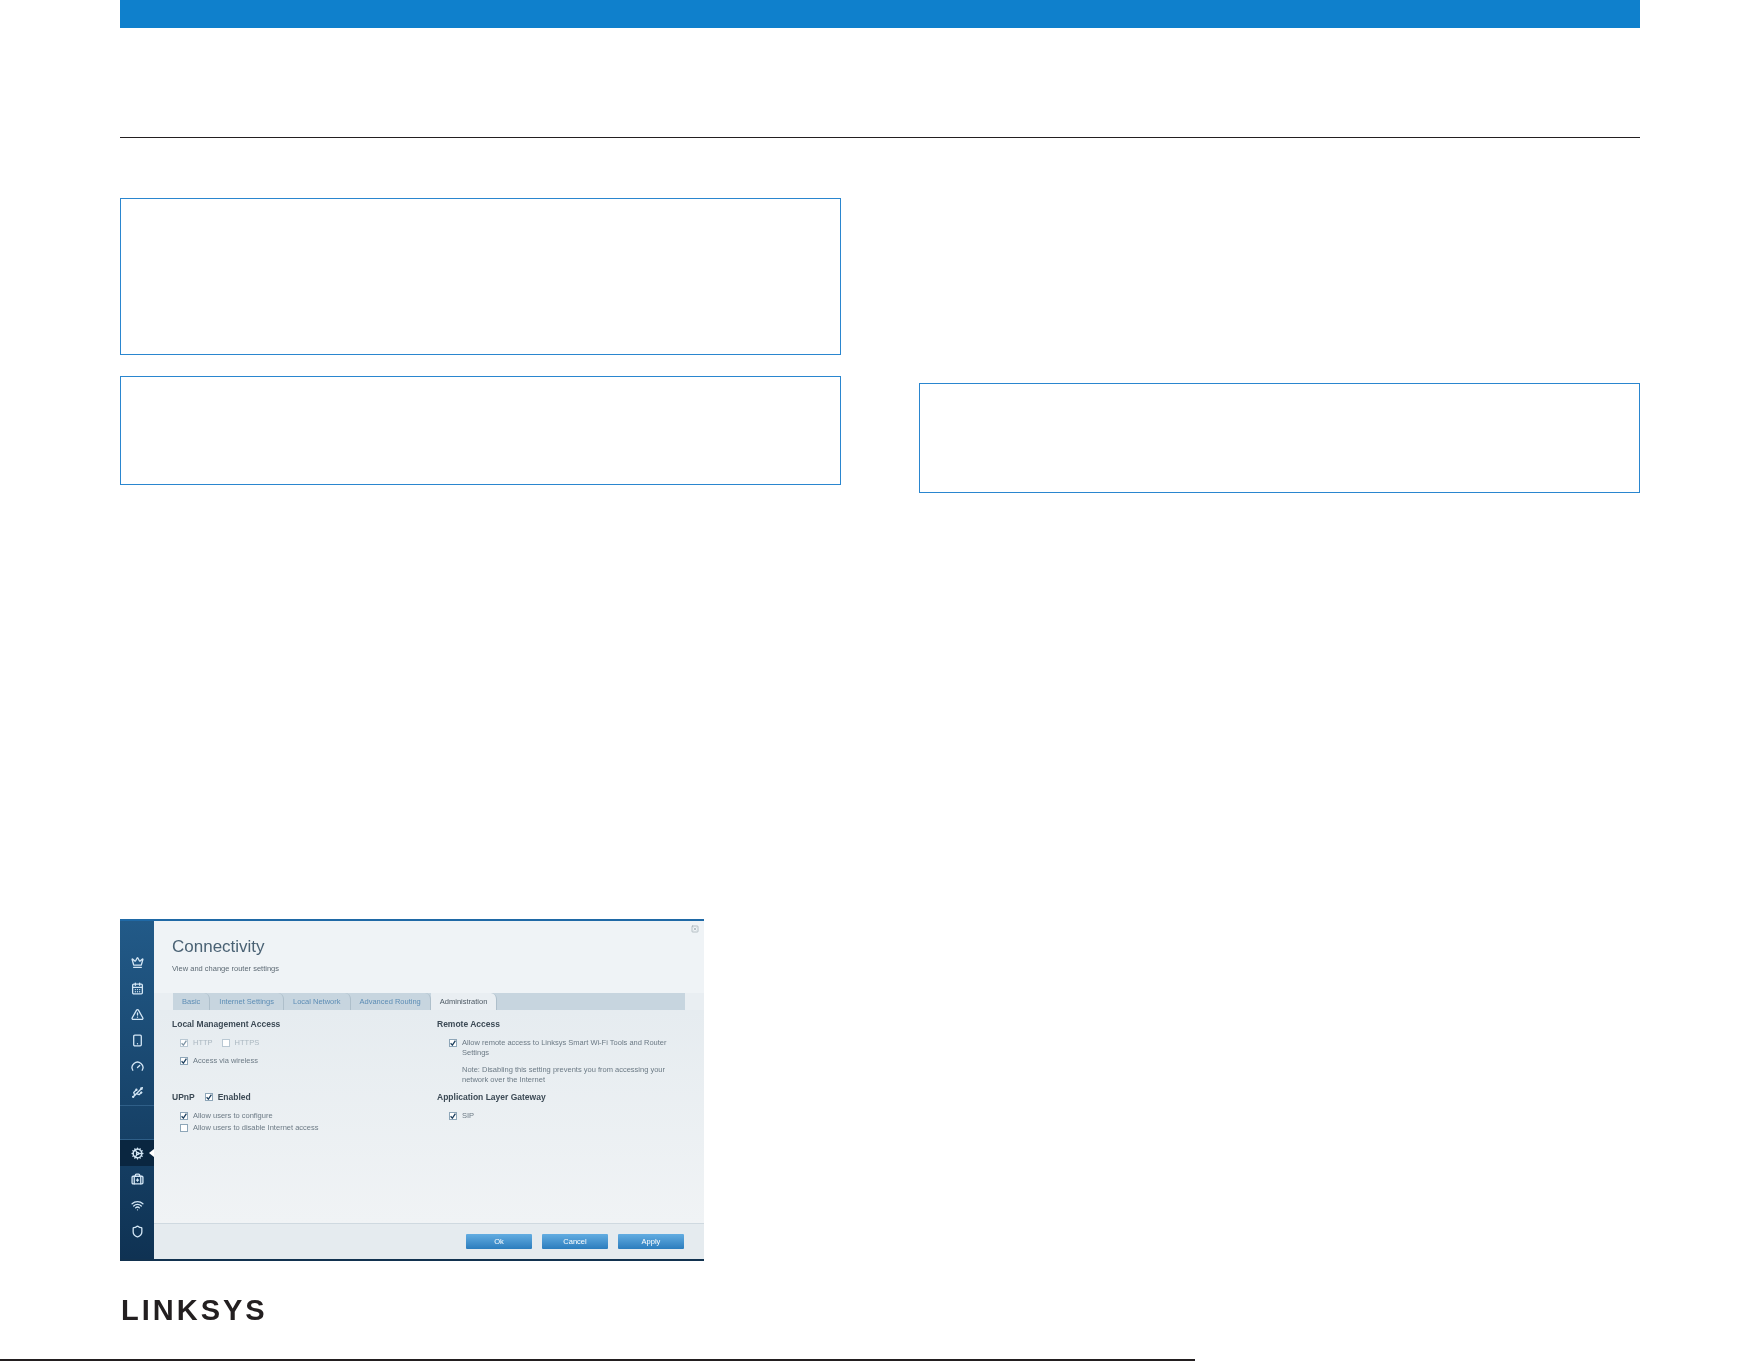 This screenshot has width=1761, height=1361. I want to click on gear-icon, so click(137, 1153).